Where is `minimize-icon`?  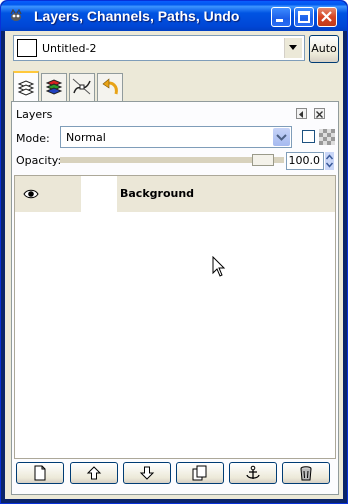
minimize-icon is located at coordinates (279, 20).